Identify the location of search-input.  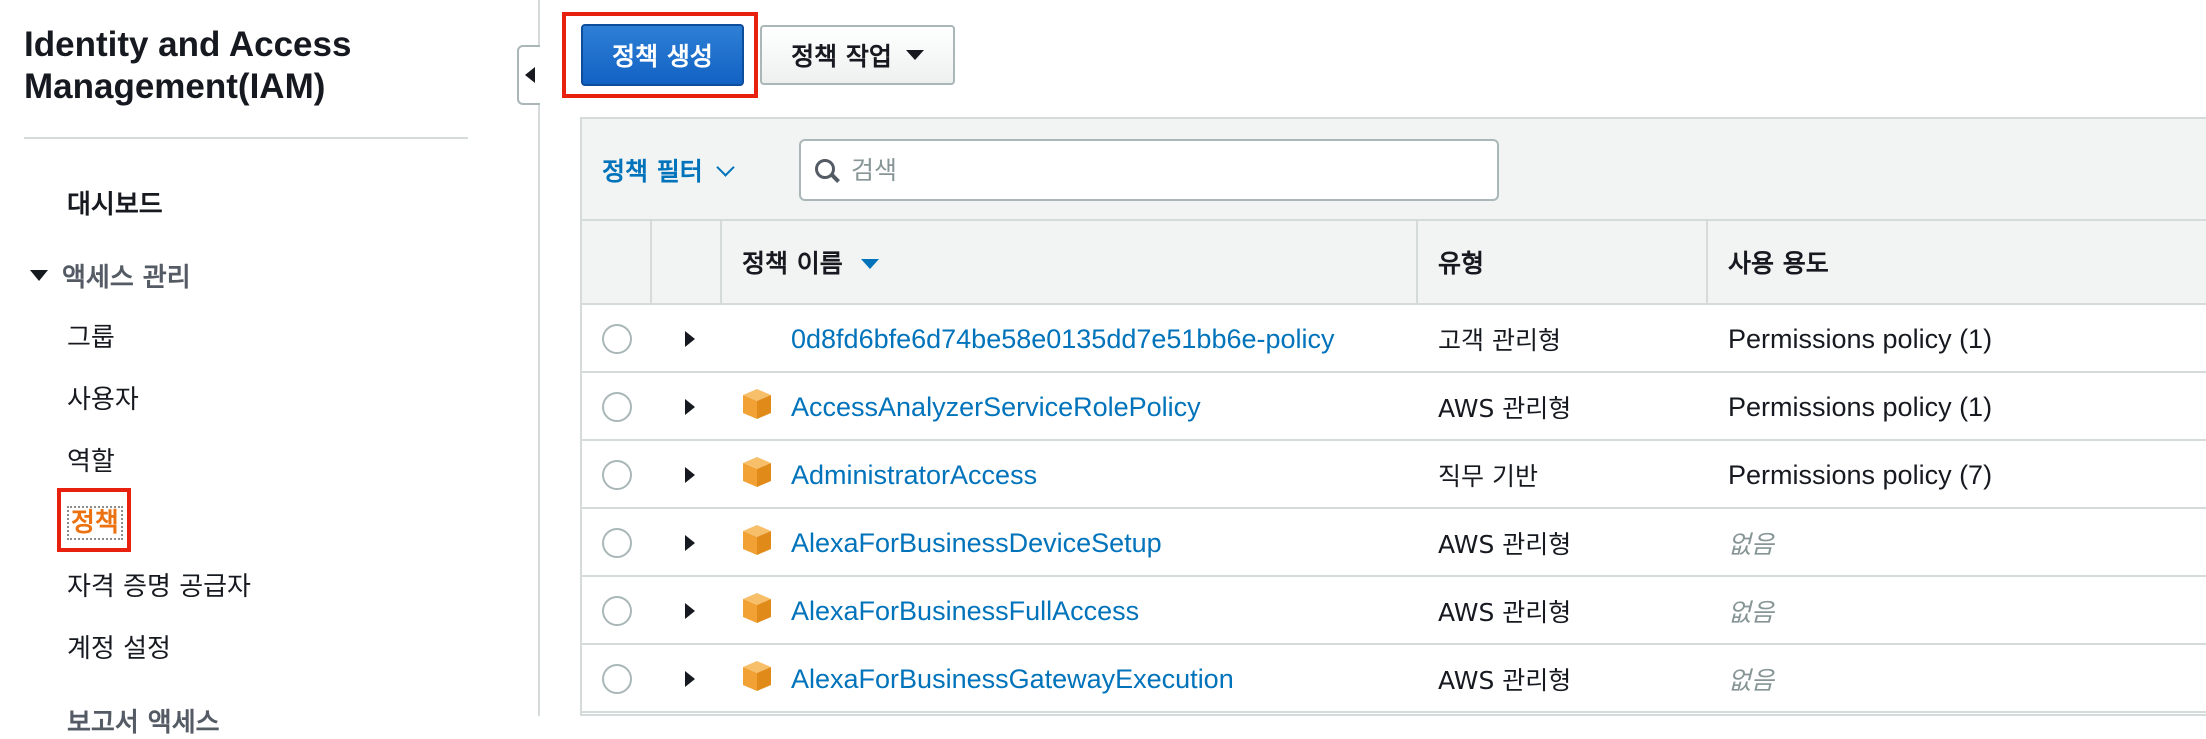
(1151, 170).